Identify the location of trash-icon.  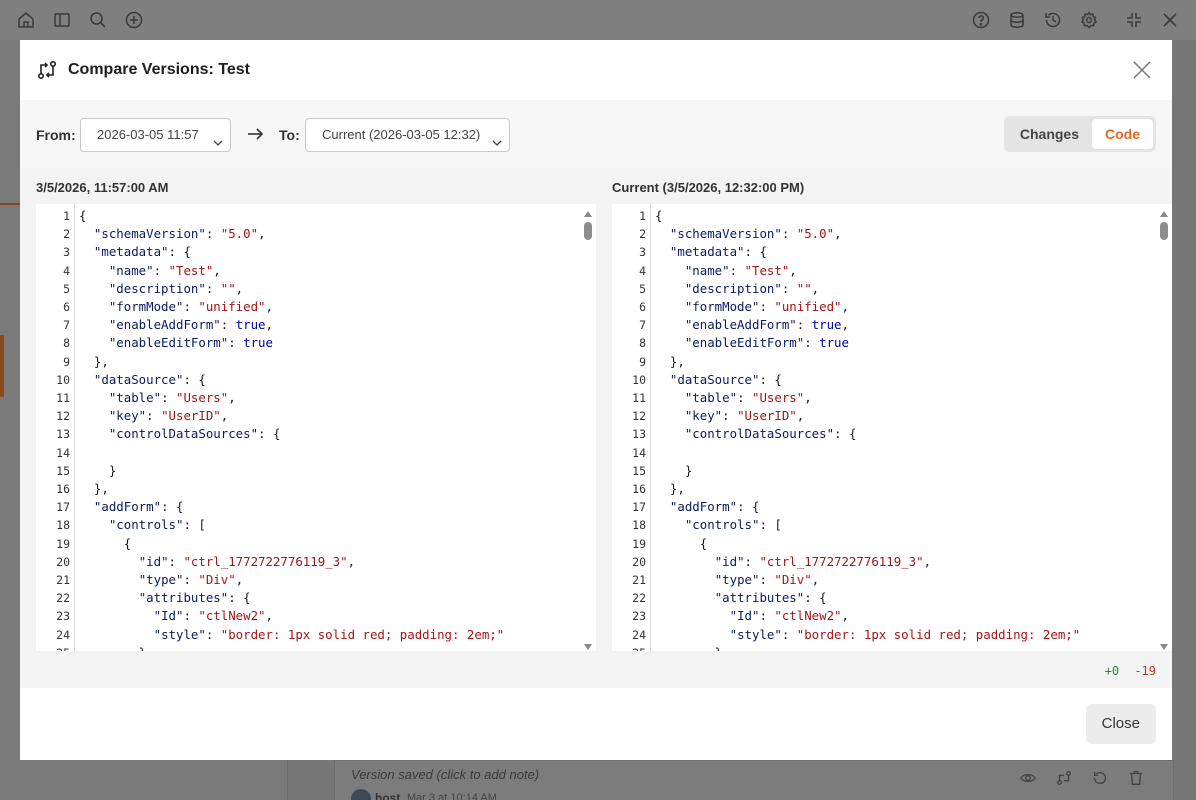
(1136, 778).